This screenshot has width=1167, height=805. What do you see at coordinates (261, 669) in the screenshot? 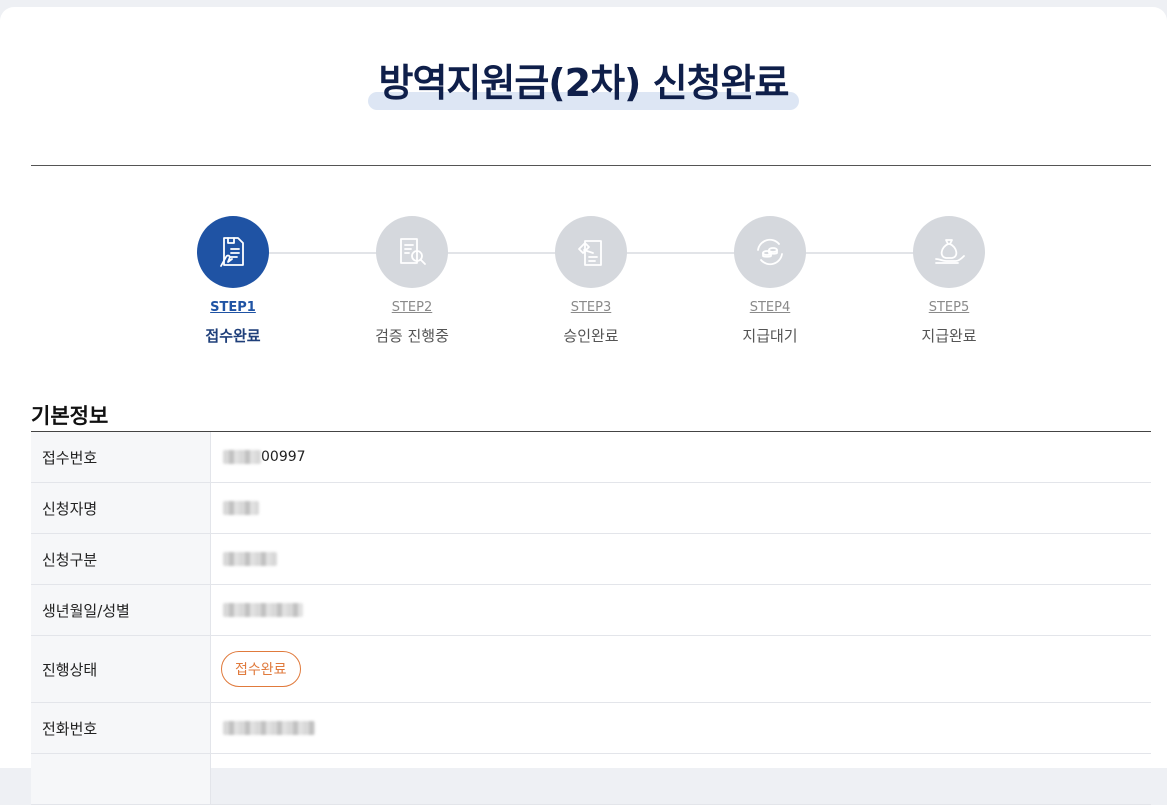
I see `status-badge: 접수완료` at bounding box center [261, 669].